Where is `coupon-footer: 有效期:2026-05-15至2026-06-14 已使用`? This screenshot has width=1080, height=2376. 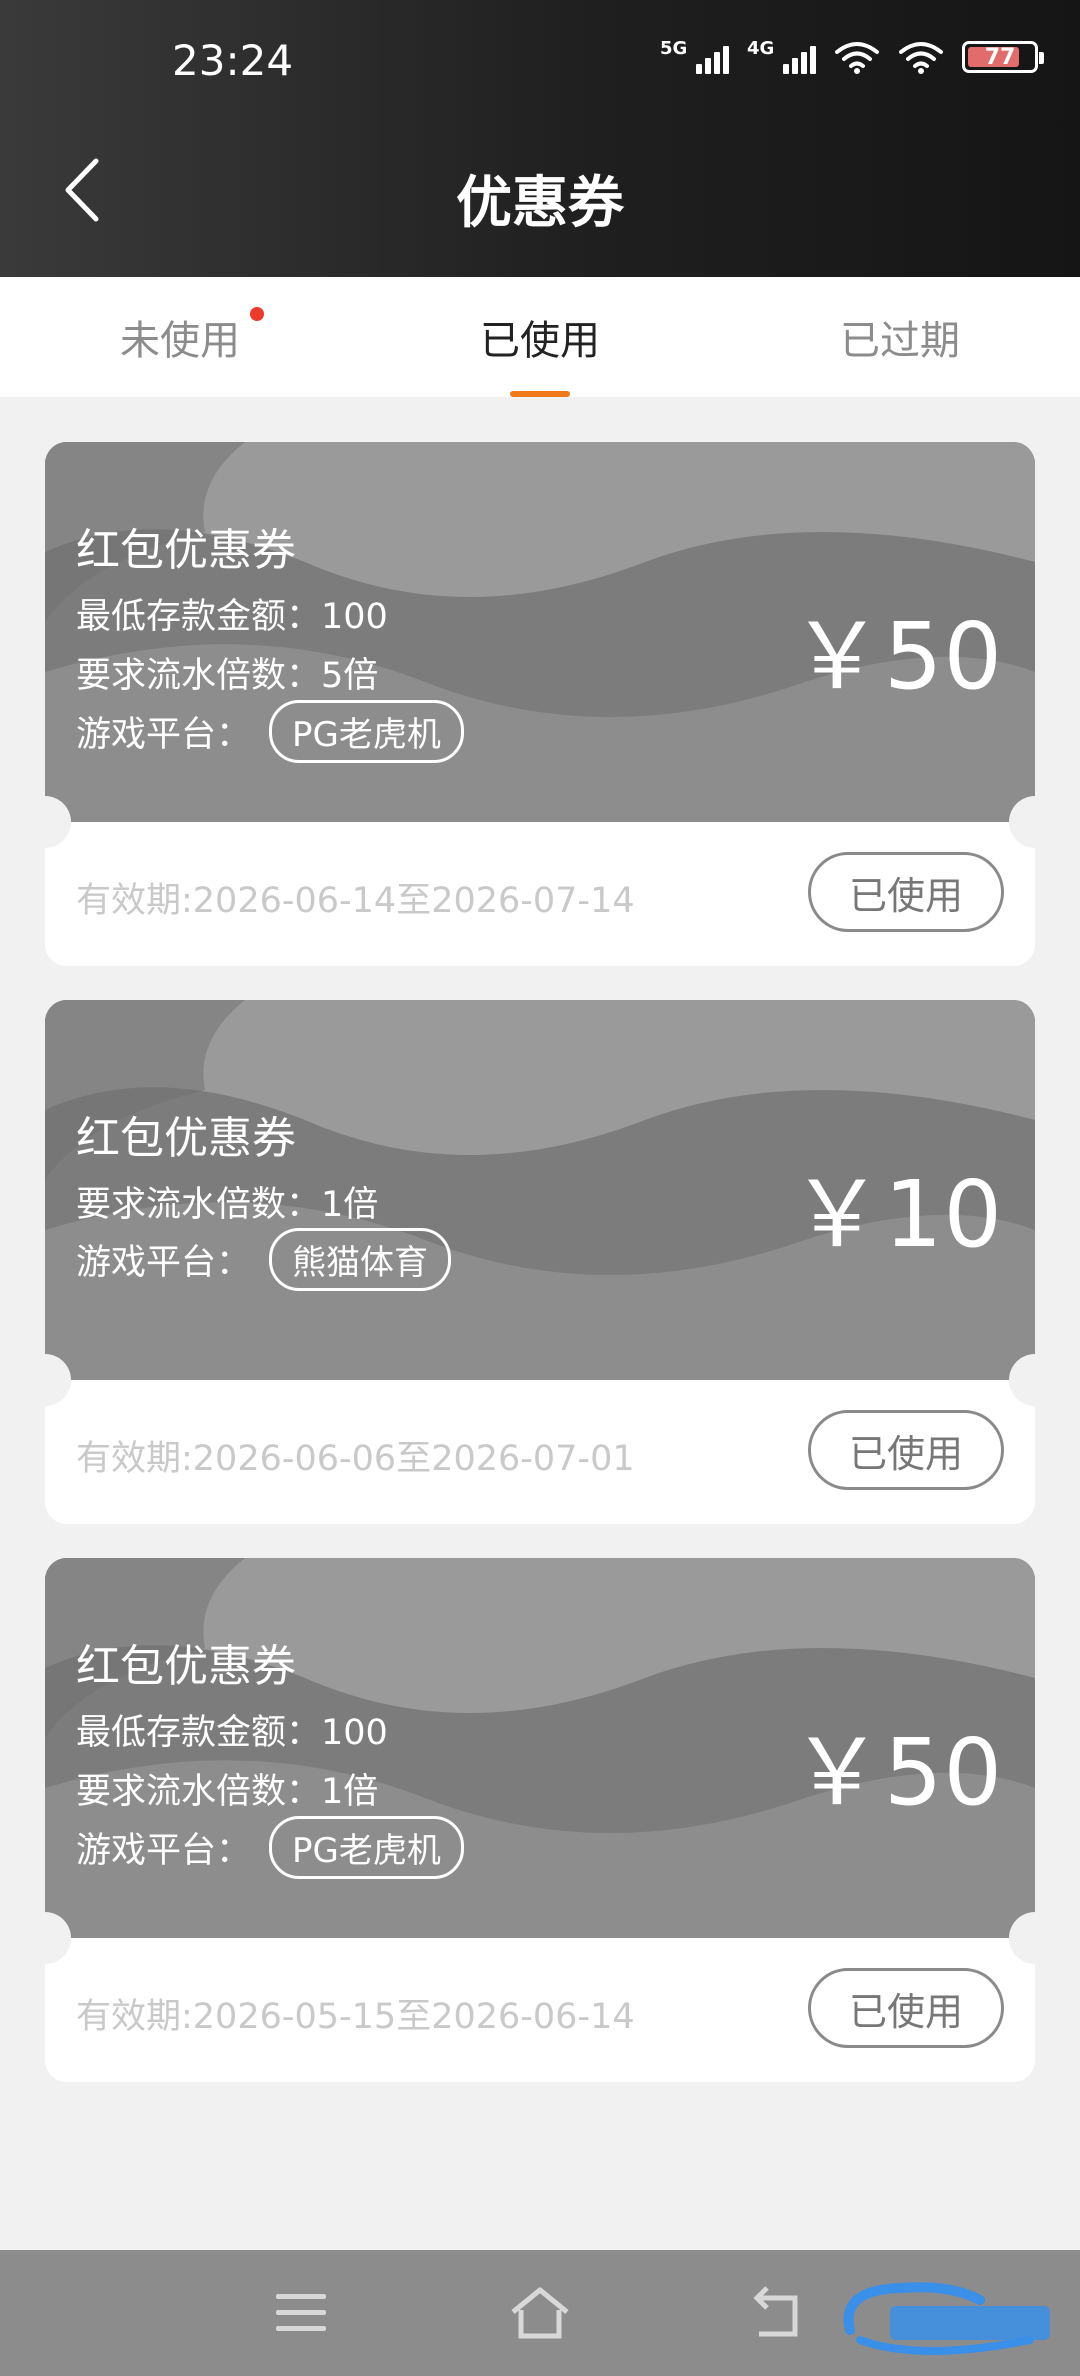
coupon-footer: 有效期:2026-05-15至2026-06-14 已使用 is located at coordinates (540, 2010).